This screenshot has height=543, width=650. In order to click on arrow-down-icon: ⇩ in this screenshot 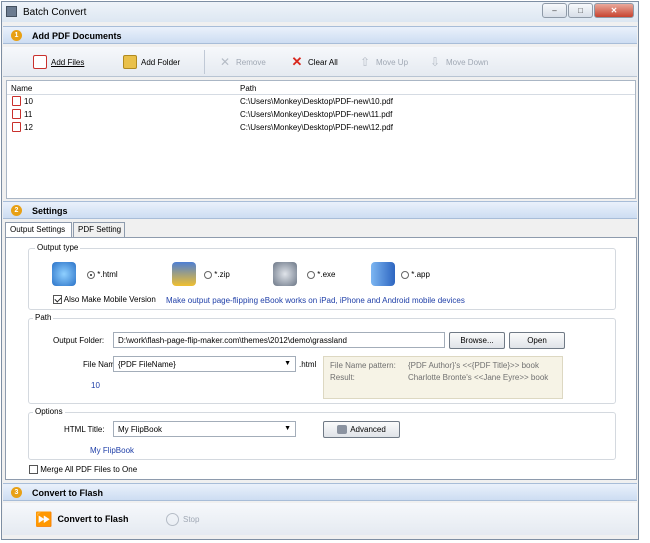, I will do `click(435, 62)`.